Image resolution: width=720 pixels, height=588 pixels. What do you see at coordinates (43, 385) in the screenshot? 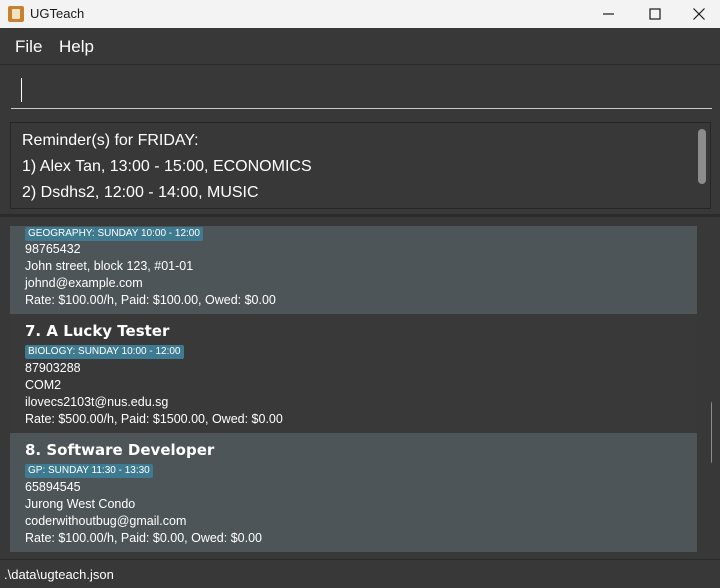
I see `student-address: COM2` at bounding box center [43, 385].